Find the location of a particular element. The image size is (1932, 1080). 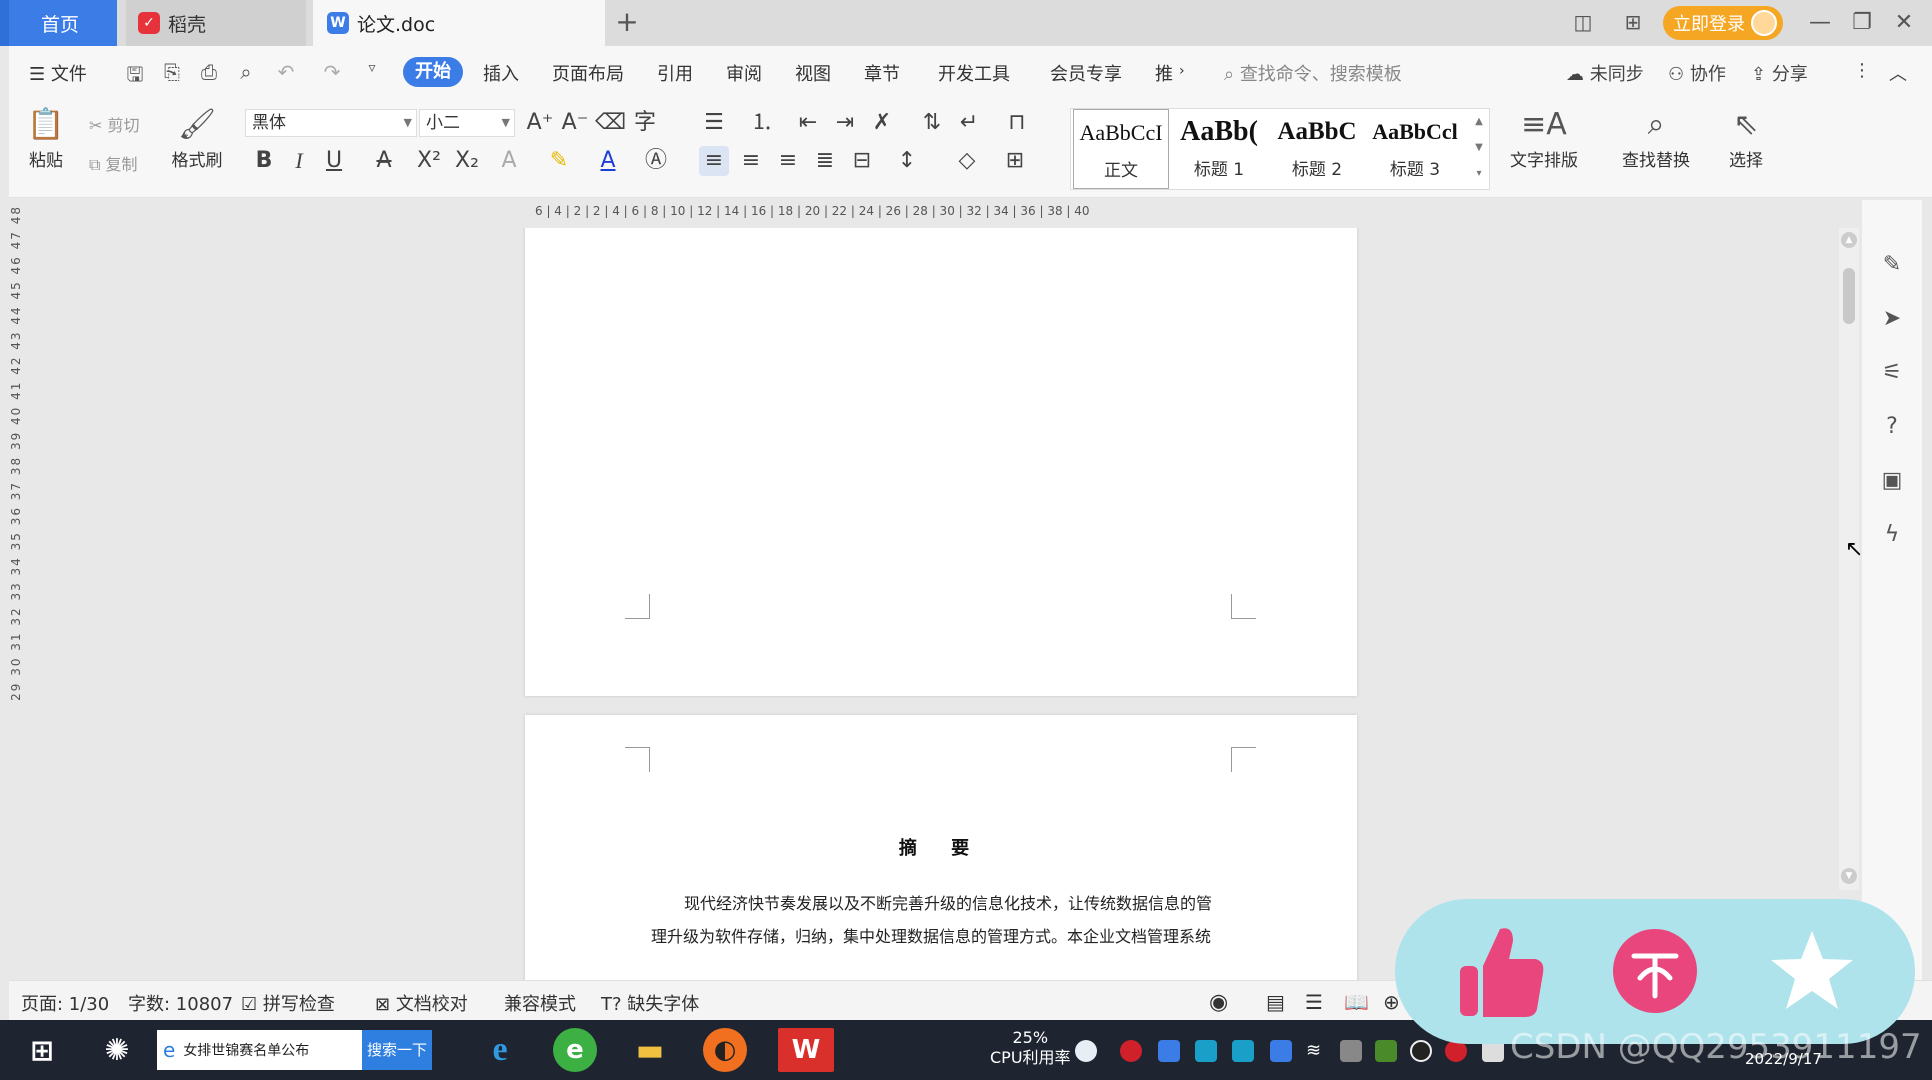

tab-chapter: 章节 is located at coordinates (882, 73).